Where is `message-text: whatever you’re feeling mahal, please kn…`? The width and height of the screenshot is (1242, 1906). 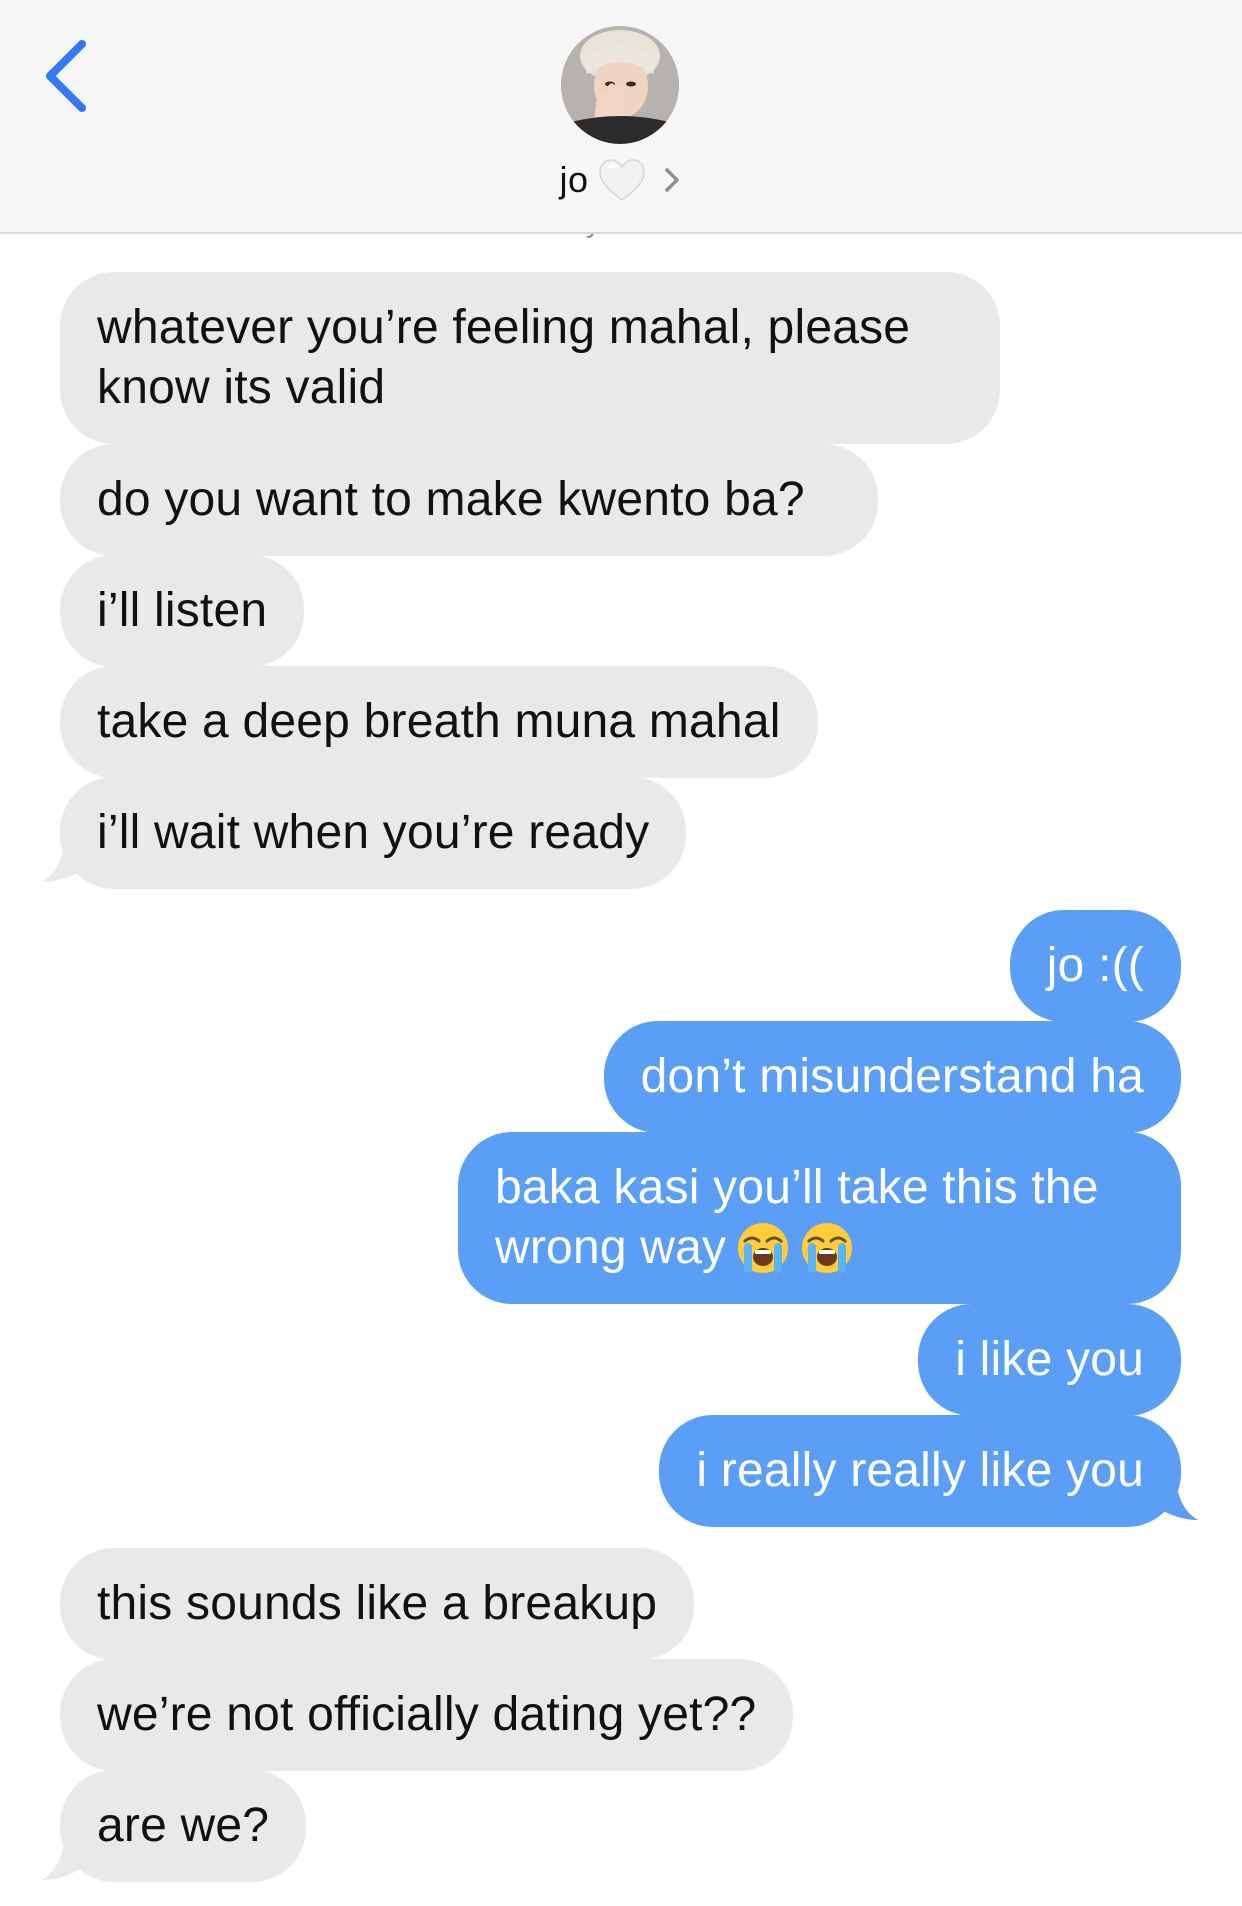
message-text: whatever you’re feeling mahal, please kn… is located at coordinates (504, 357).